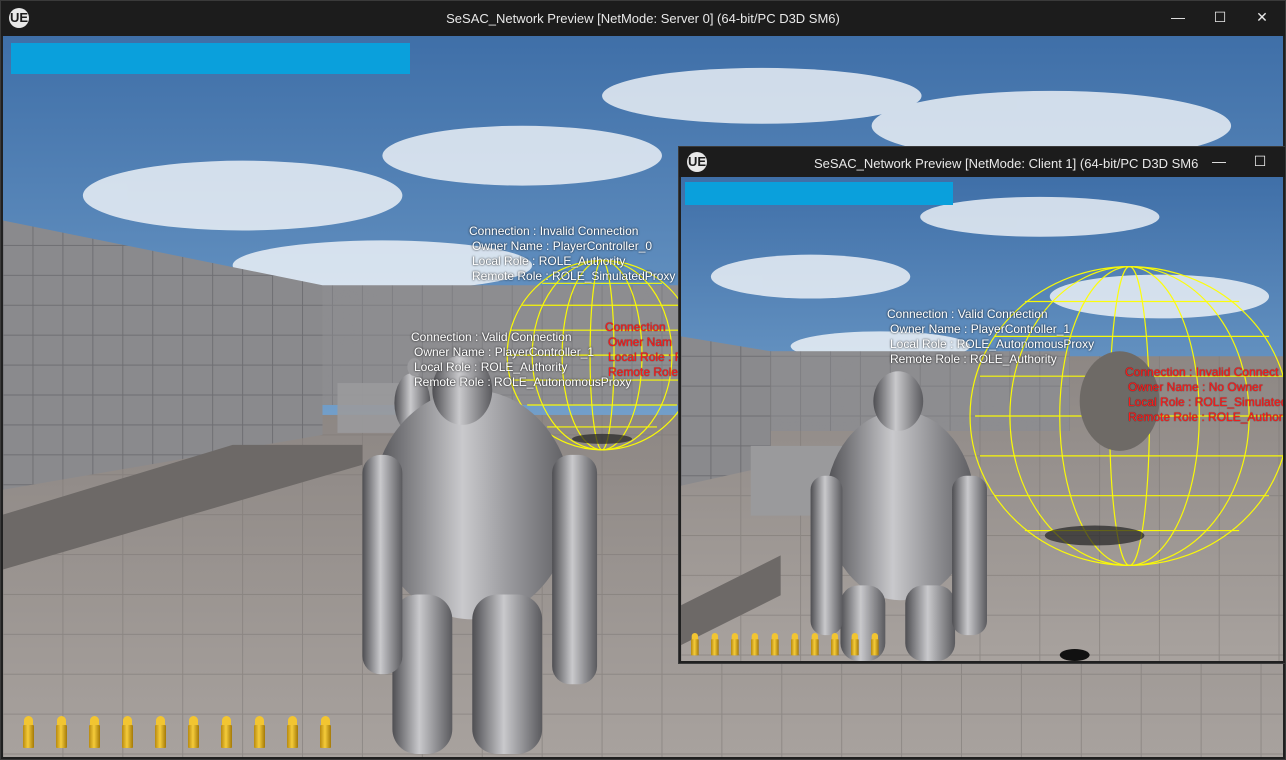 This screenshot has height=760, width=1286. What do you see at coordinates (819, 193) in the screenshot?
I see `client-health-bar` at bounding box center [819, 193].